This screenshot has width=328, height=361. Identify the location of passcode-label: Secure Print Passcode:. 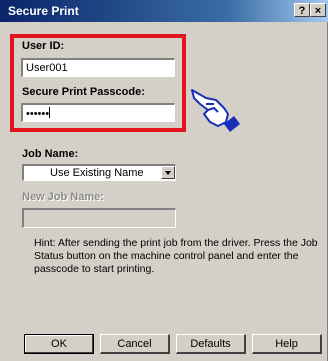
(83, 92).